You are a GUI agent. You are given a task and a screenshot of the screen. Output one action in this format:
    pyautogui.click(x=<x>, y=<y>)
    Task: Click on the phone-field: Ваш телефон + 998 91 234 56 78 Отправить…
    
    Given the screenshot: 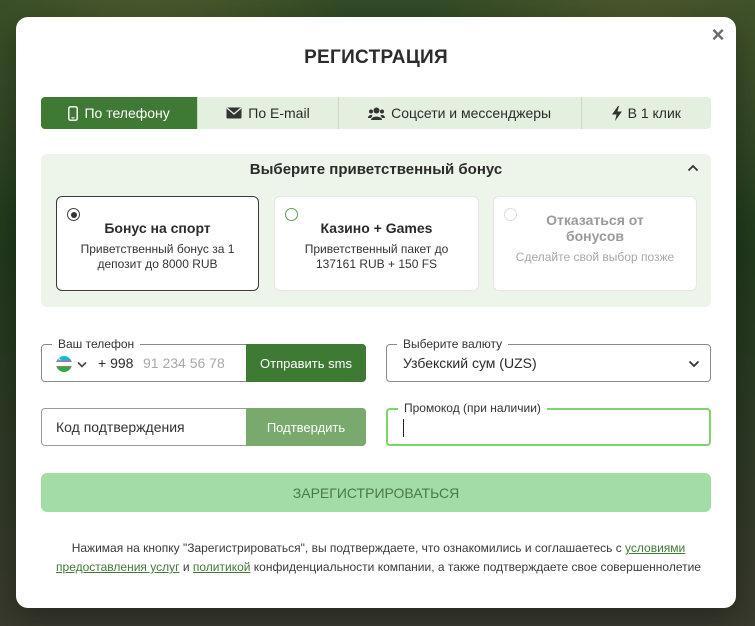 What is the action you would take?
    pyautogui.click(x=203, y=359)
    